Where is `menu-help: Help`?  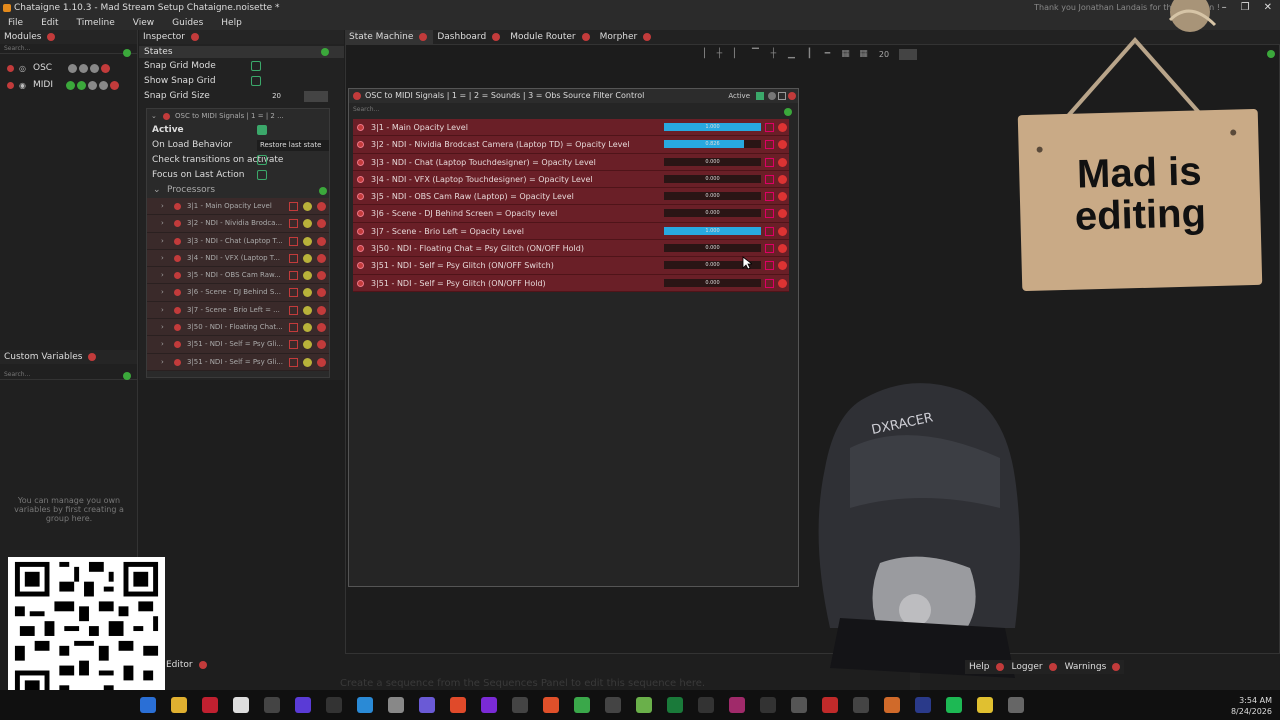
menu-help: Help is located at coordinates (231, 23).